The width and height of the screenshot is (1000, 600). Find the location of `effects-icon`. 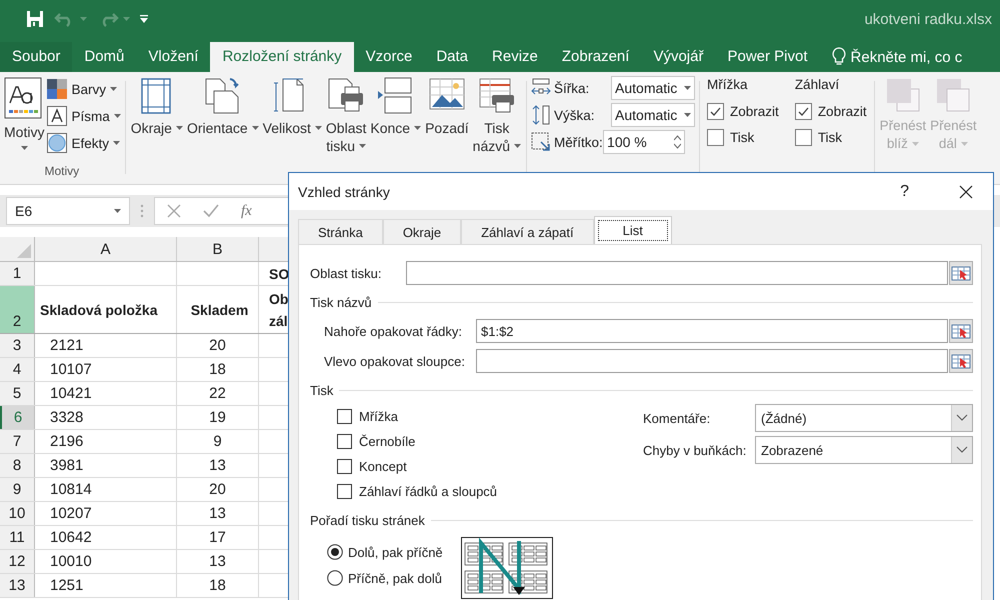

effects-icon is located at coordinates (57, 143).